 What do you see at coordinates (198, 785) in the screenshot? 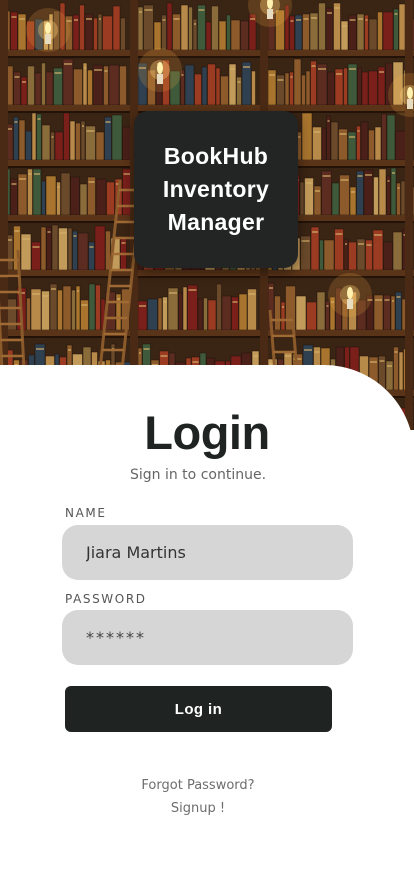
I see `forgot-password-link: Forgot Password?` at bounding box center [198, 785].